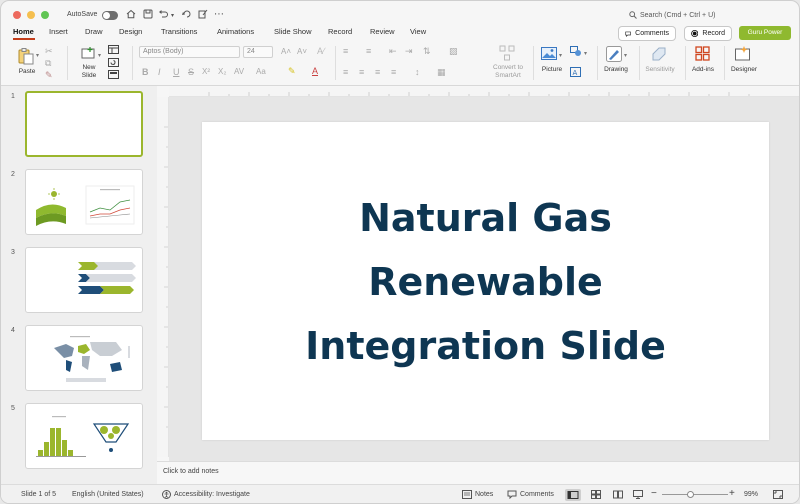 The width and height of the screenshot is (800, 504). I want to click on drawing-dropdown-icon: ▾, so click(625, 56).